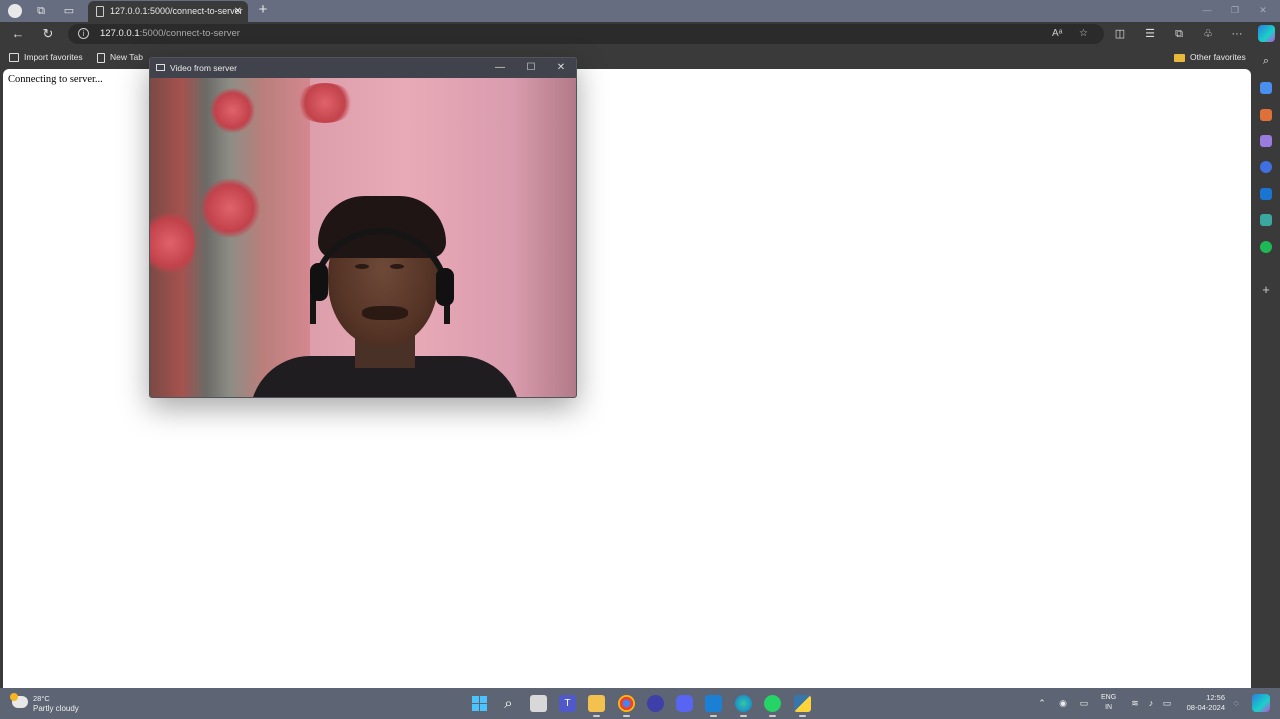  I want to click on favorites-icon: ☰, so click(1150, 34).